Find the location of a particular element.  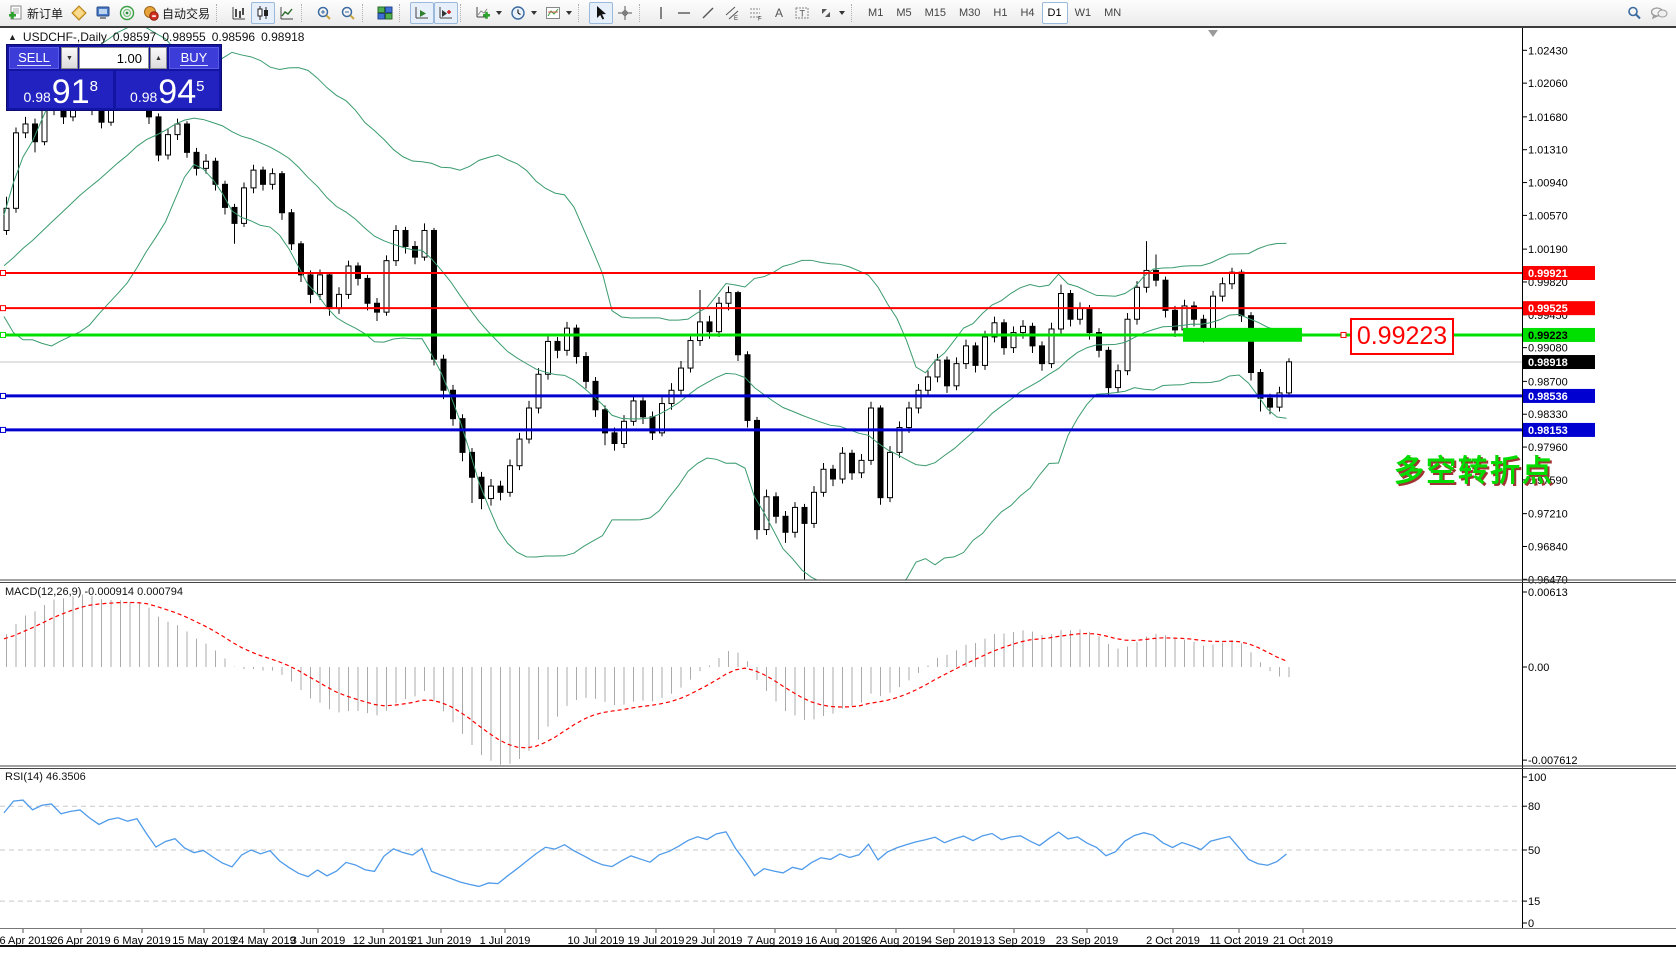

crosshair-icon is located at coordinates (625, 13).